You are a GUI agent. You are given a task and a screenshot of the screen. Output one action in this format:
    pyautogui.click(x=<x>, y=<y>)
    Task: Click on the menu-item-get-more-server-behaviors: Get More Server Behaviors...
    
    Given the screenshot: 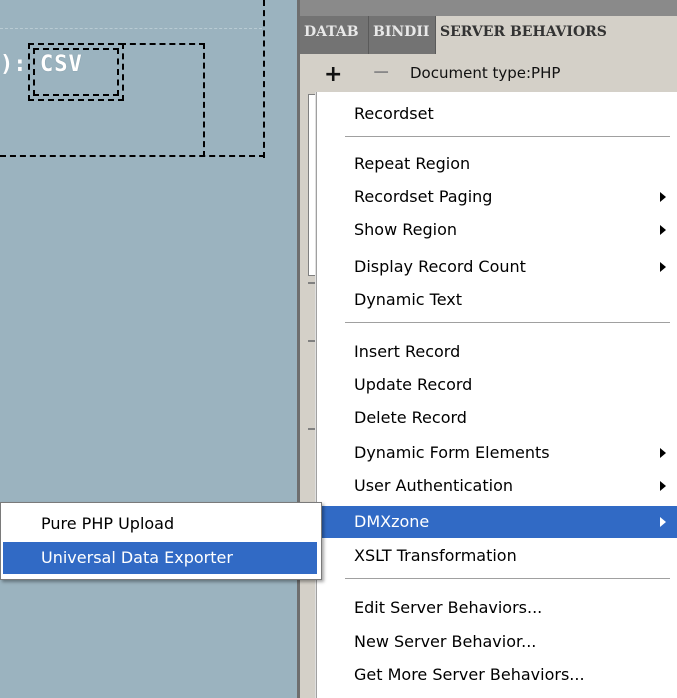 What is the action you would take?
    pyautogui.click(x=497, y=675)
    